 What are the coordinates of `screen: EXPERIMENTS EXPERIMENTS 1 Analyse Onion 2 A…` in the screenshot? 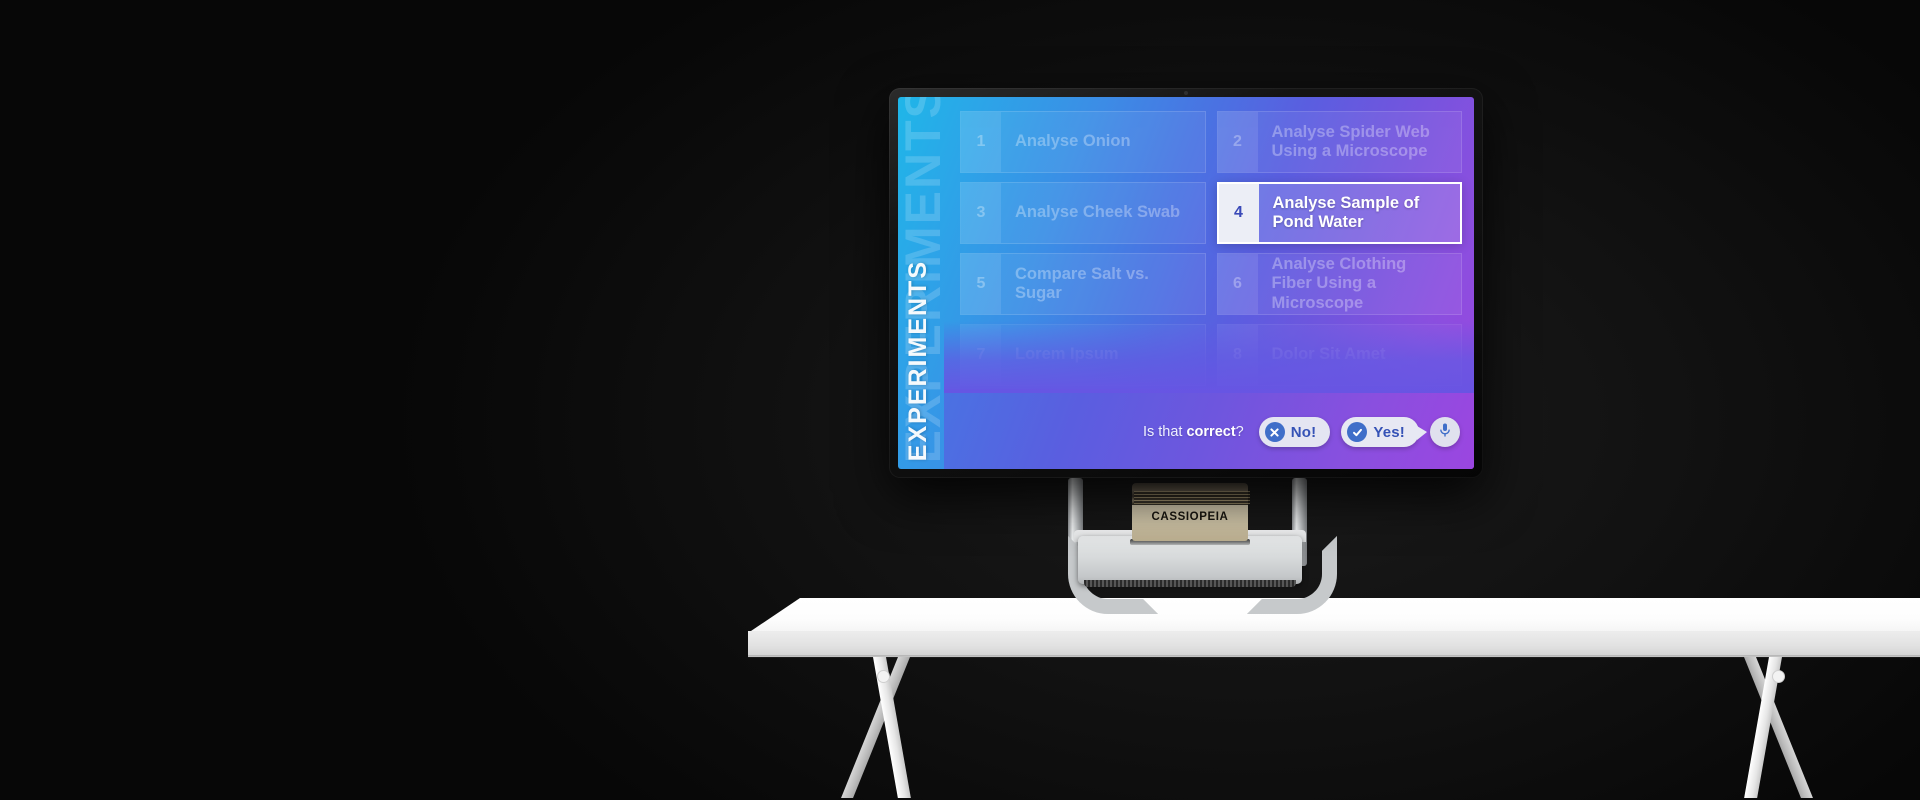 It's located at (1186, 283).